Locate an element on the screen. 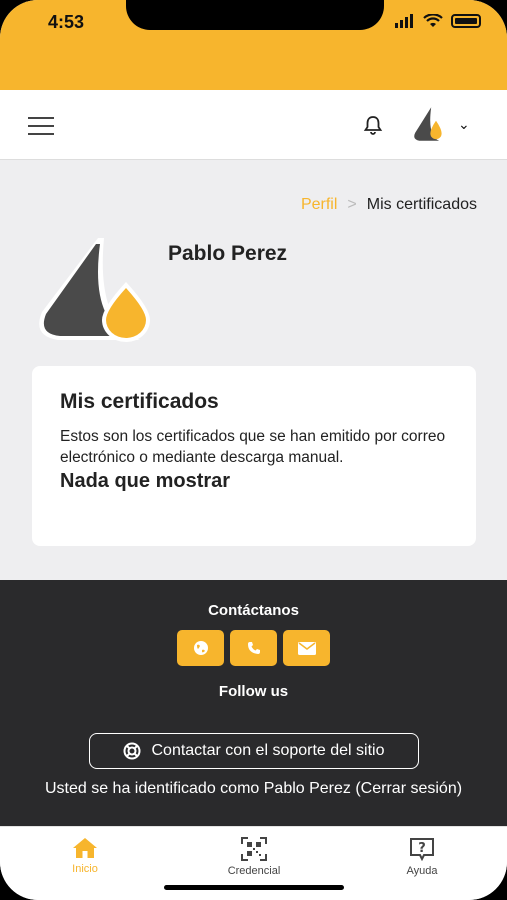  nav-label: Inicio is located at coordinates (85, 869).